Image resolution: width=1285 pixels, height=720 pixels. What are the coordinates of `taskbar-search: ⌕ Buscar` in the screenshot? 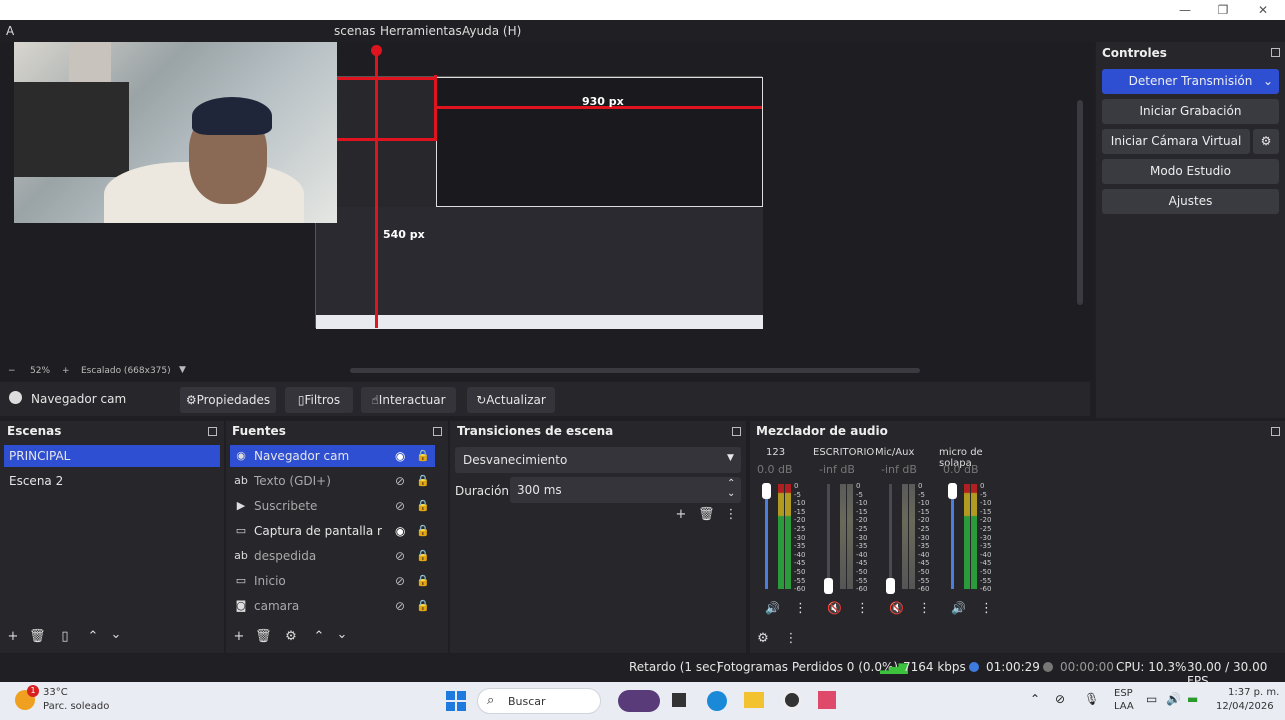 It's located at (539, 701).